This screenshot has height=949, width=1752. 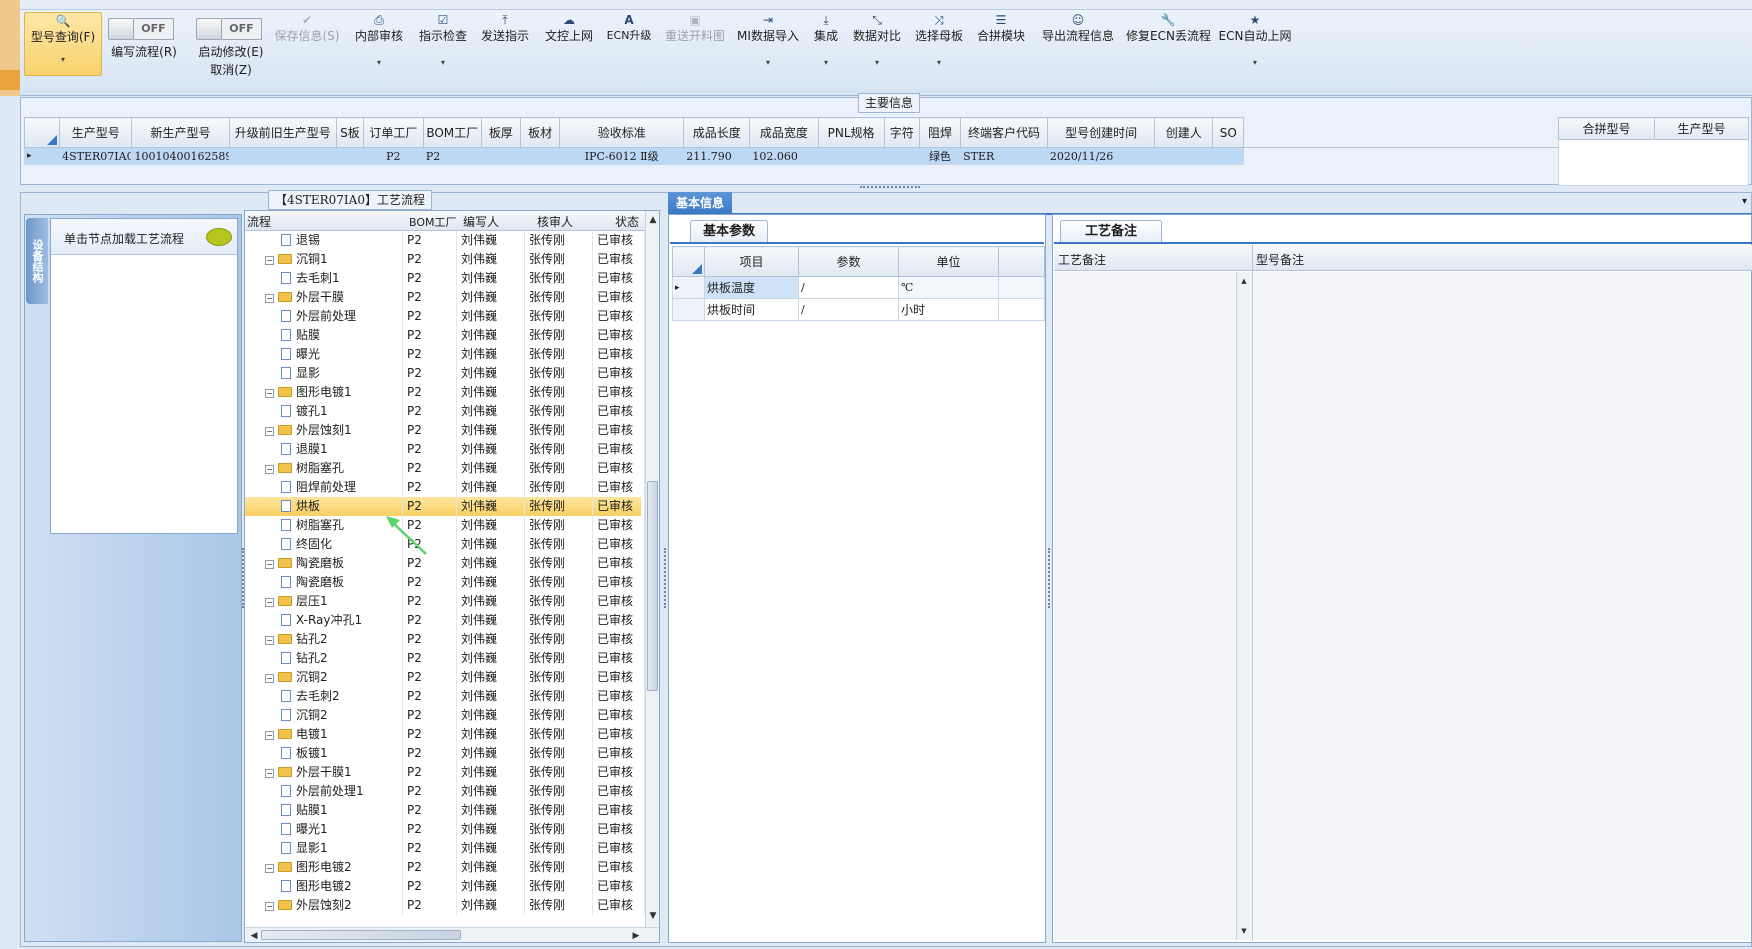 What do you see at coordinates (231, 52) in the screenshot?
I see `auto-modify-label: 启动修改(E)` at bounding box center [231, 52].